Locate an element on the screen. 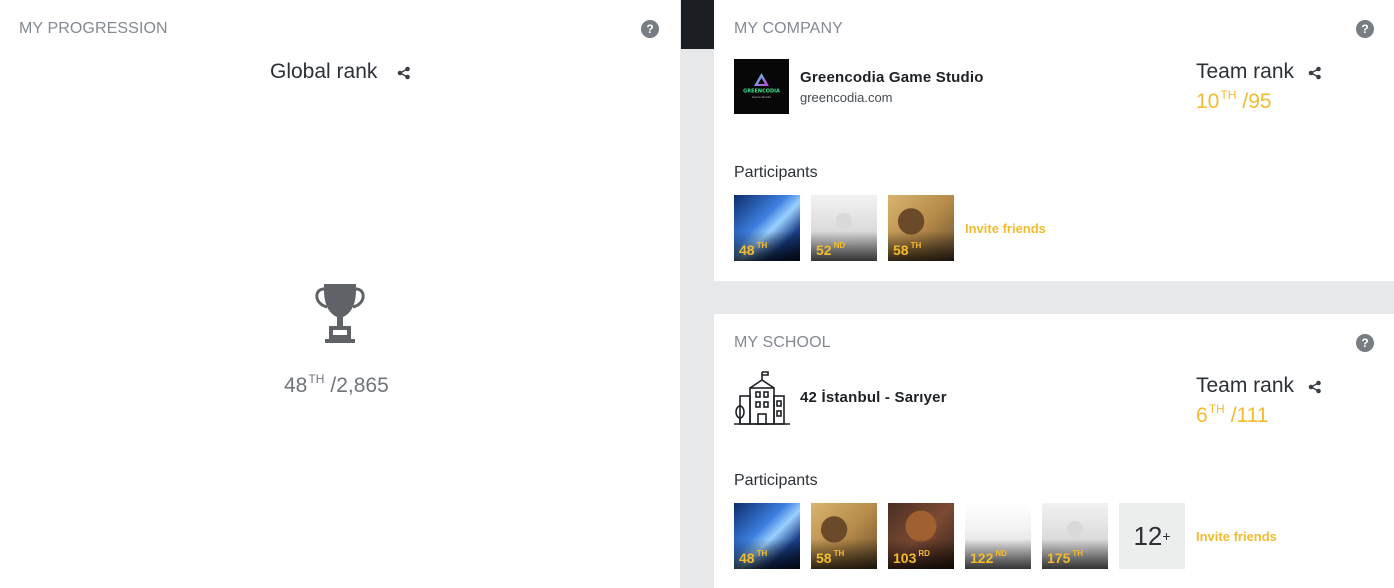 This screenshot has height=588, width=1394. more-plus: + is located at coordinates (1166, 536).